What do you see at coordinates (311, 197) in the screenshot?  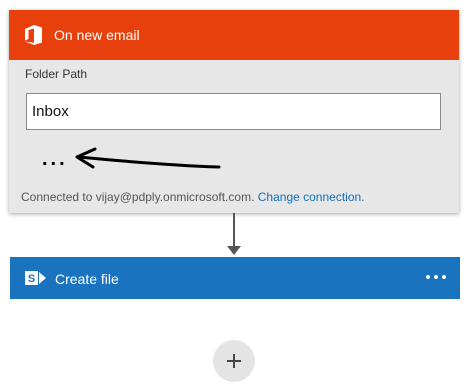 I see `change-connection-link: Change connection.` at bounding box center [311, 197].